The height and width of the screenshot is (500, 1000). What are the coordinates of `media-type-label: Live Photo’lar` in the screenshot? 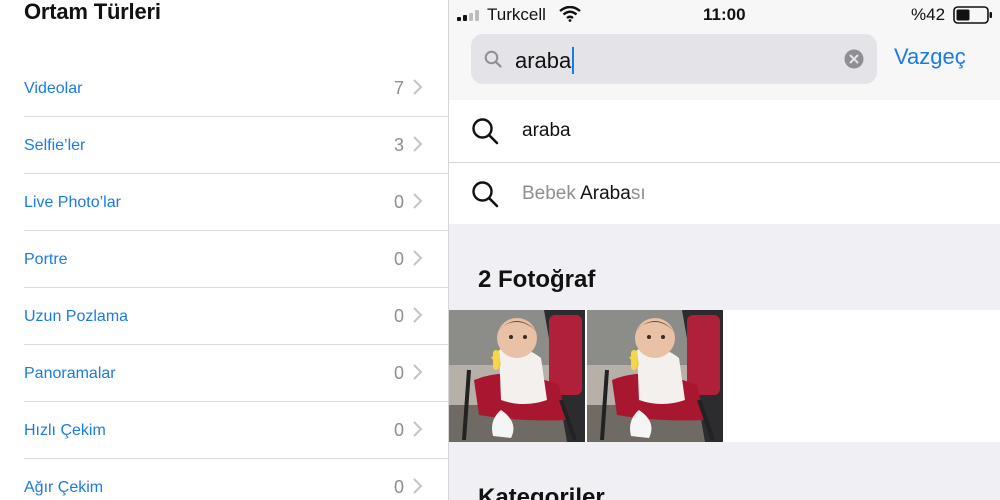 It's located at (72, 202).